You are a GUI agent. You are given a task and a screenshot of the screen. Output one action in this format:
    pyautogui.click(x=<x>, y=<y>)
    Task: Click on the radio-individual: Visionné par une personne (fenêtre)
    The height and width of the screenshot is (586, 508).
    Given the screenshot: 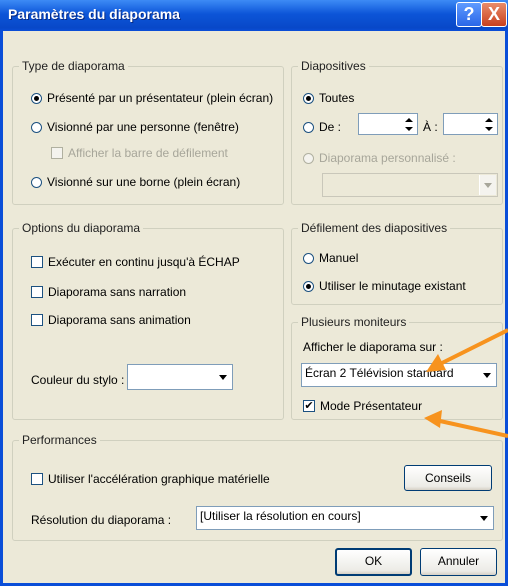 What is the action you would take?
    pyautogui.click(x=135, y=127)
    